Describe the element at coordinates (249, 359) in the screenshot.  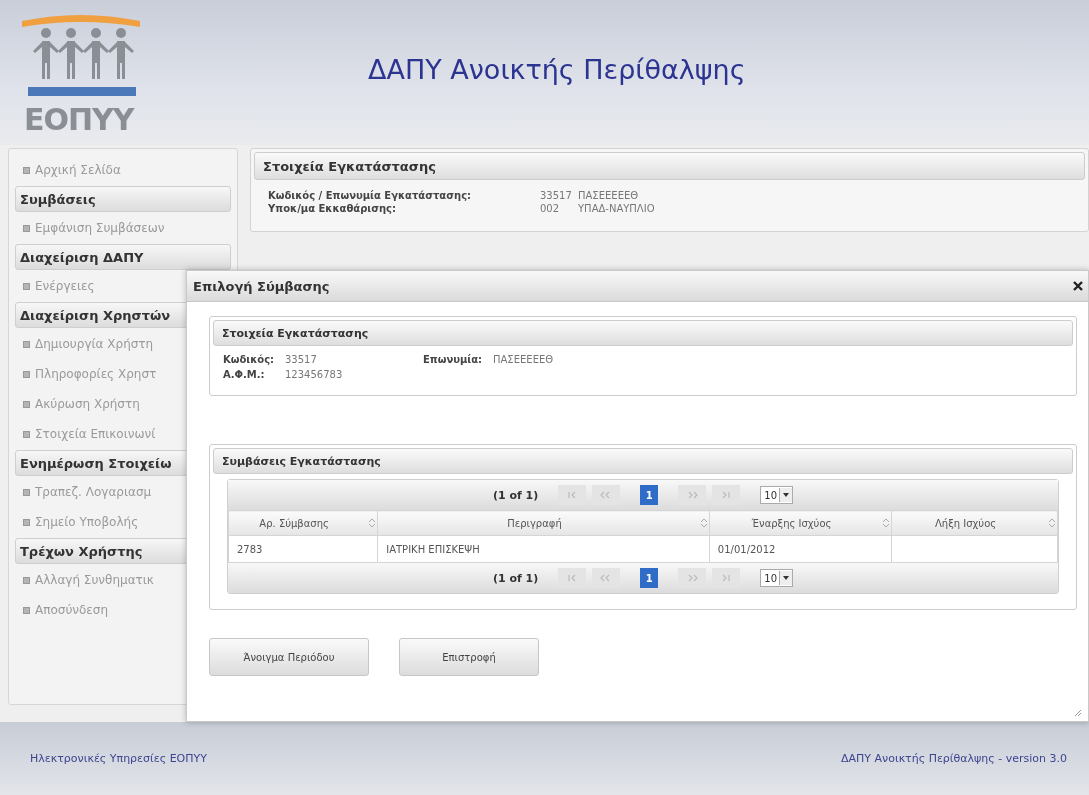
I see `field-label: Κωδικός:` at that location.